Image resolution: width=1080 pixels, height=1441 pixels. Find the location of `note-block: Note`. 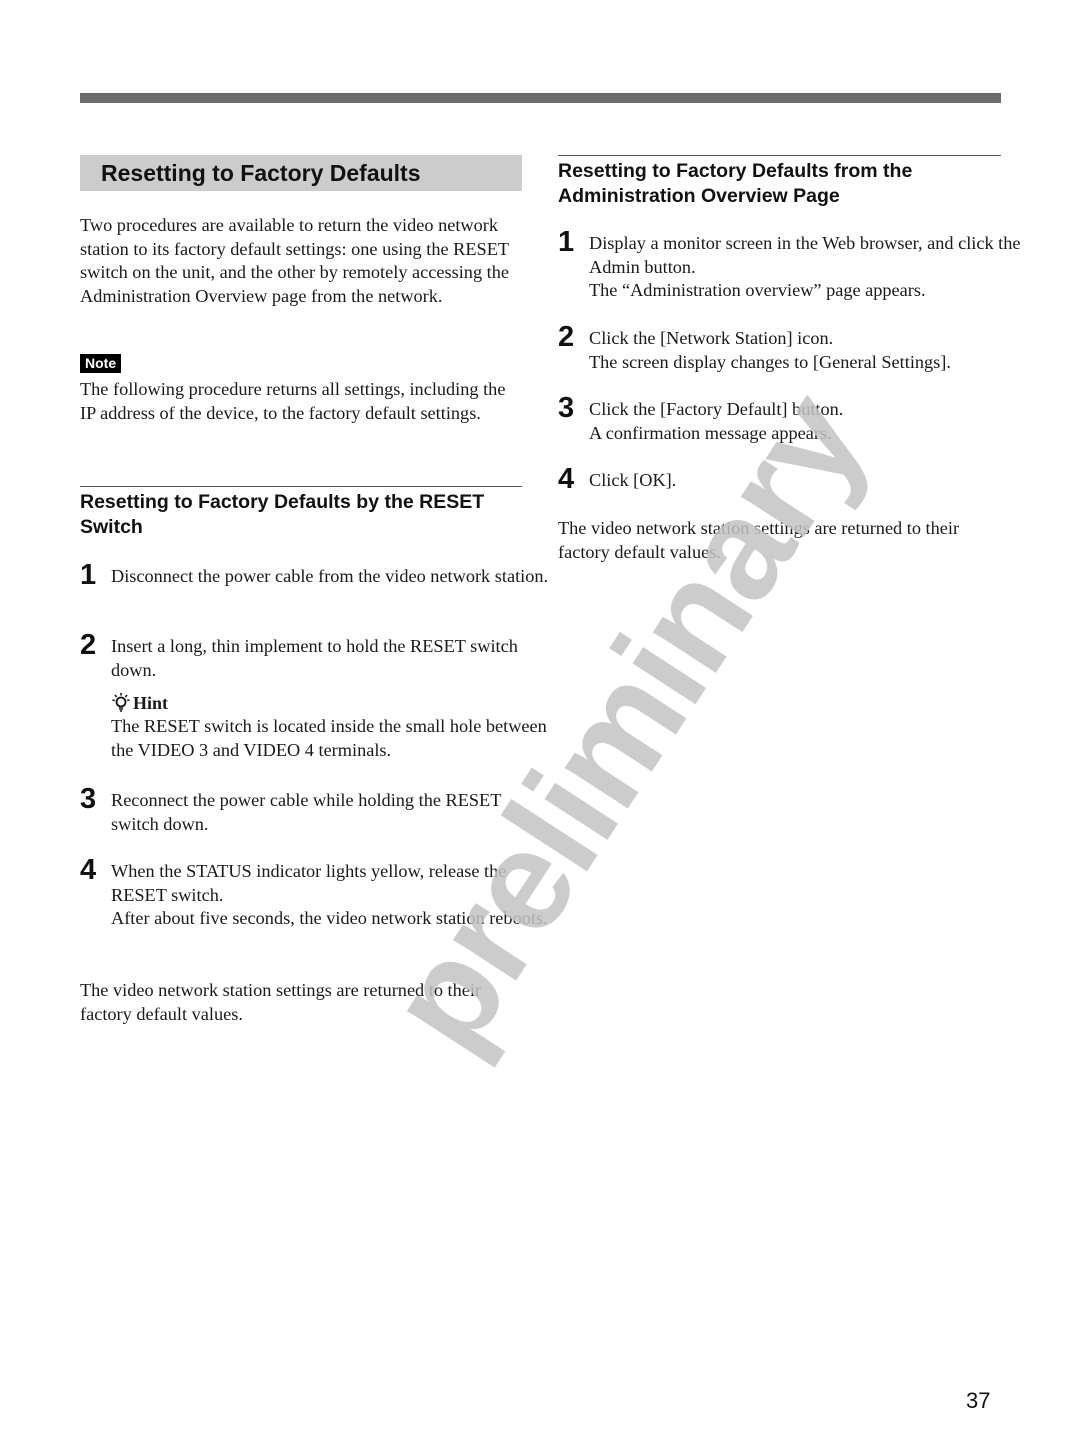

note-block: Note is located at coordinates (101, 363).